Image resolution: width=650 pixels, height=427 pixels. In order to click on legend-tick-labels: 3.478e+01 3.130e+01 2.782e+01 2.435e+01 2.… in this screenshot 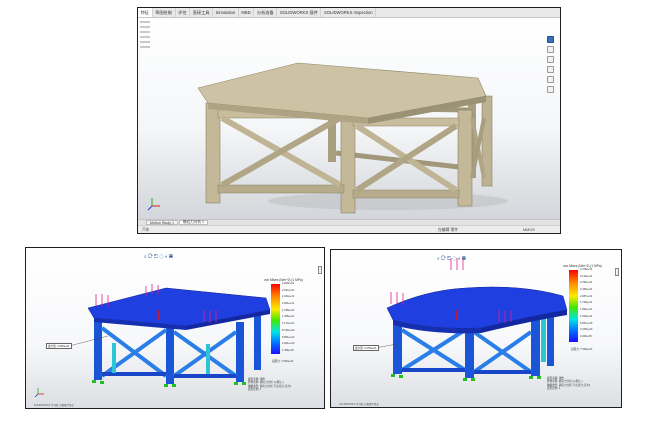, I will do `click(586, 303)`.